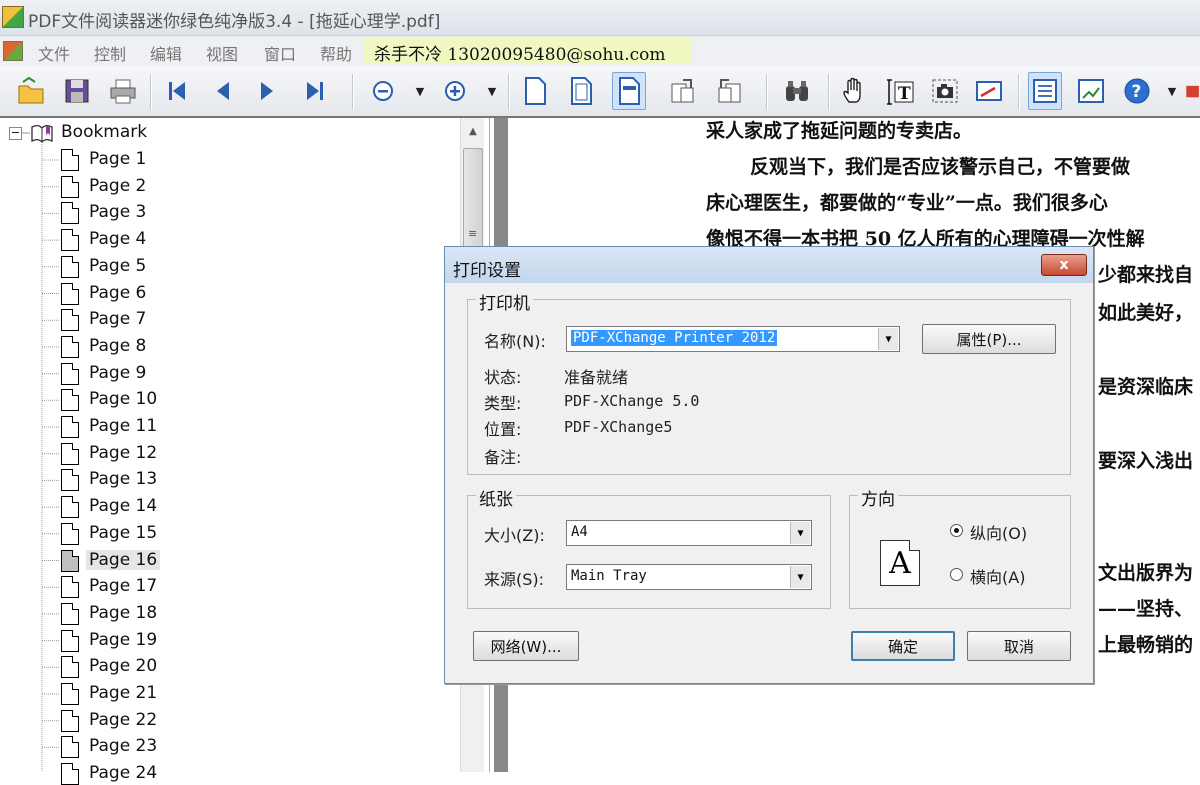 The height and width of the screenshot is (785, 1200). Describe the element at coordinates (514, 579) in the screenshot. I see `paper-source-label: 来源(S):` at that location.